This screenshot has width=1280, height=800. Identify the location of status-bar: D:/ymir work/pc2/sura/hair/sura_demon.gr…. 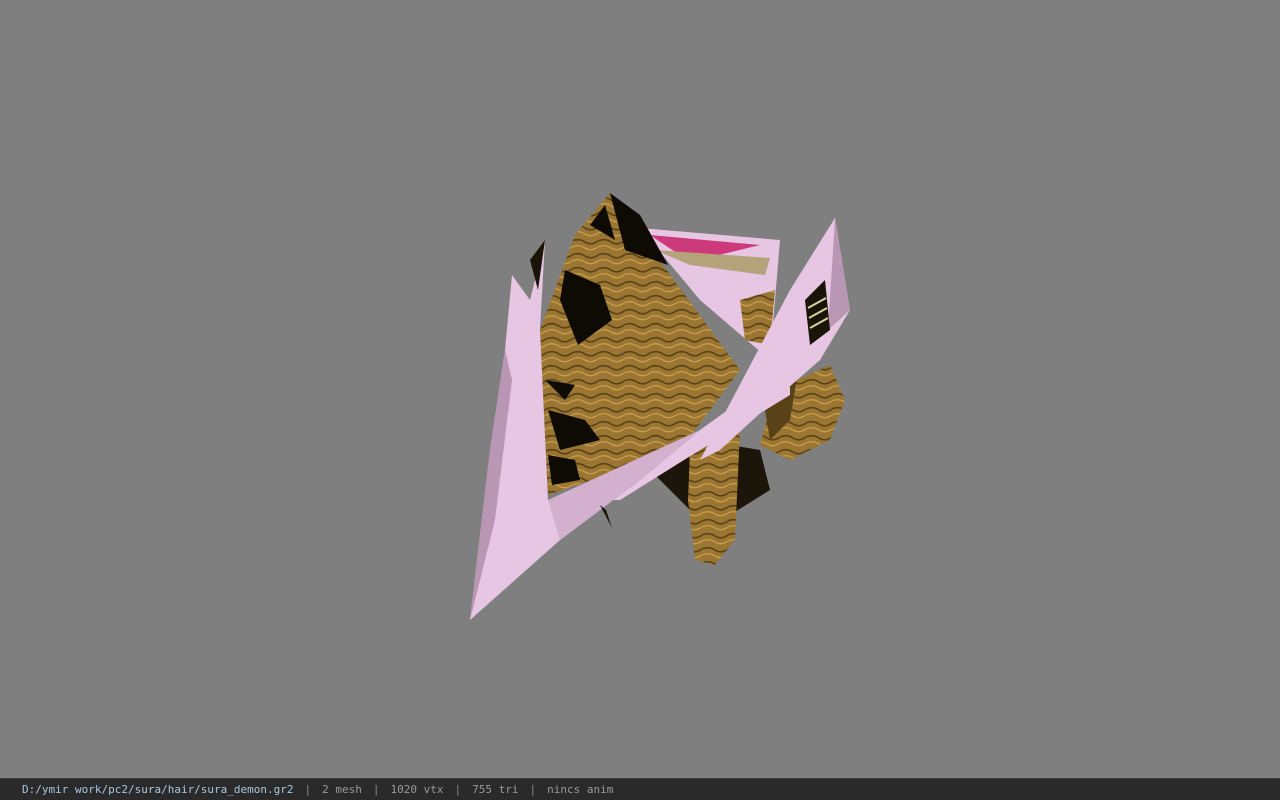
(640, 789).